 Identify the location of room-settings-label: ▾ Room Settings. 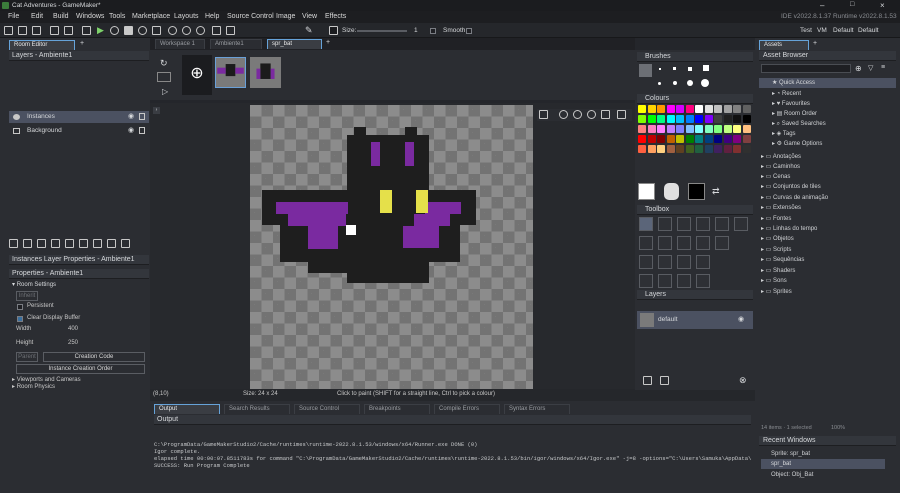
(34, 284).